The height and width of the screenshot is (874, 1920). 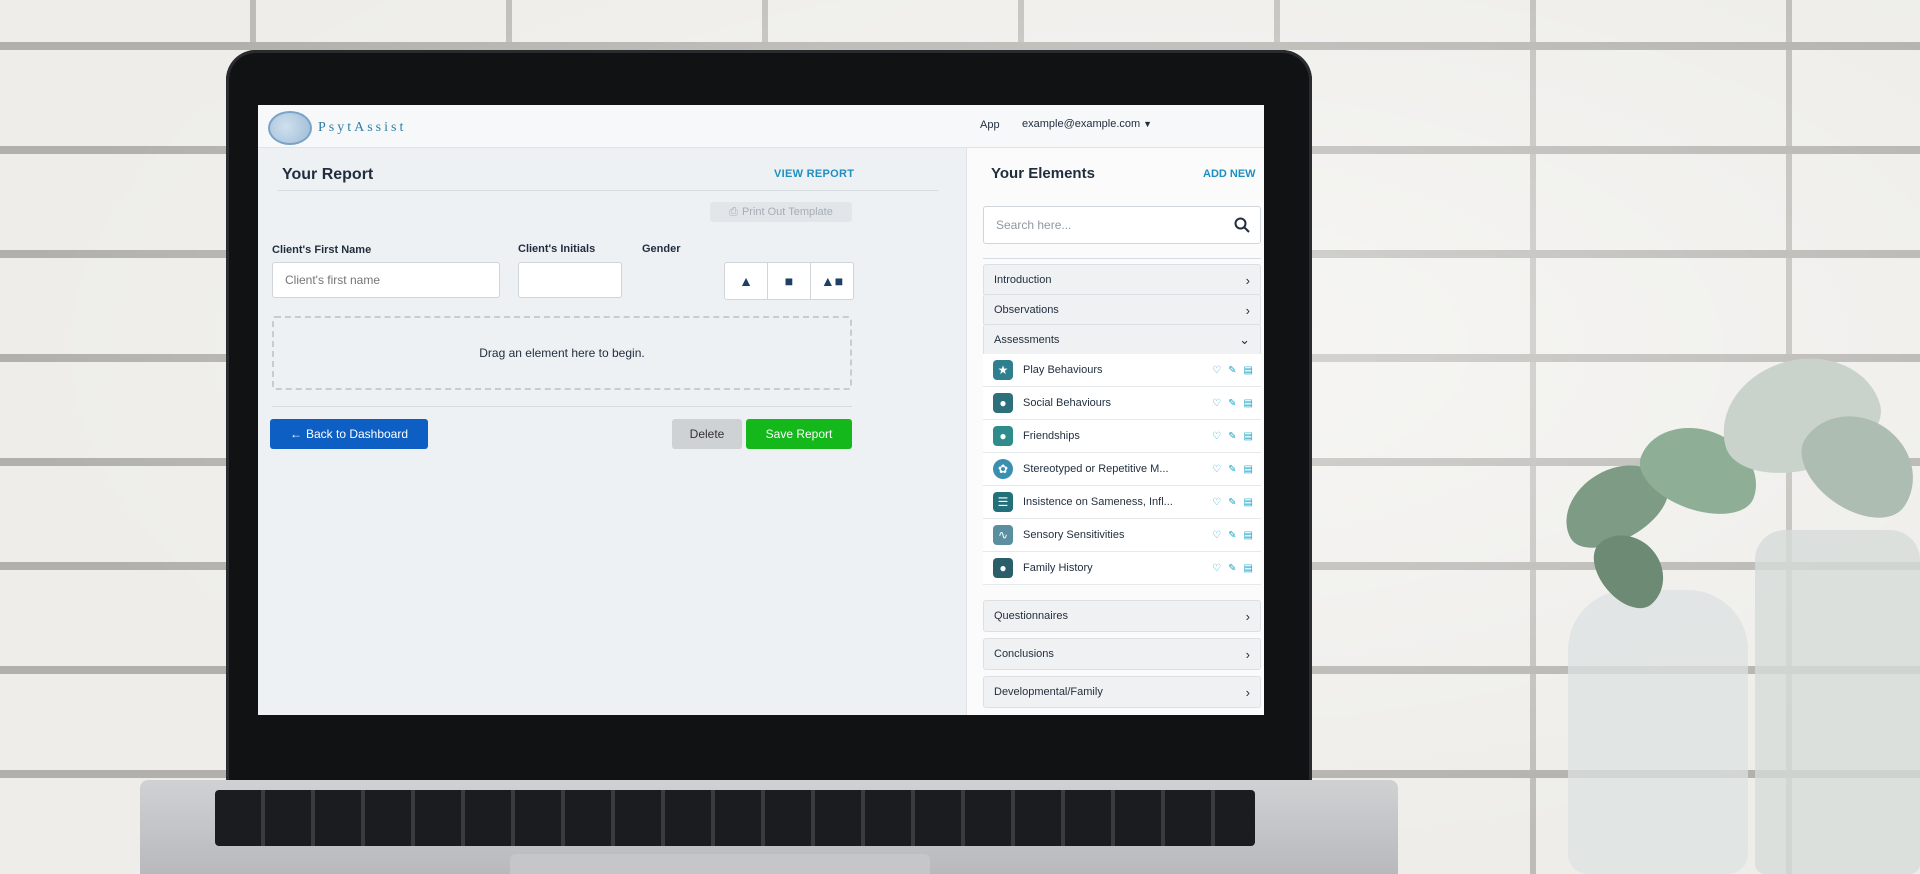 What do you see at coordinates (781, 212) in the screenshot?
I see `print-template-button: ⎙ Print Out Template` at bounding box center [781, 212].